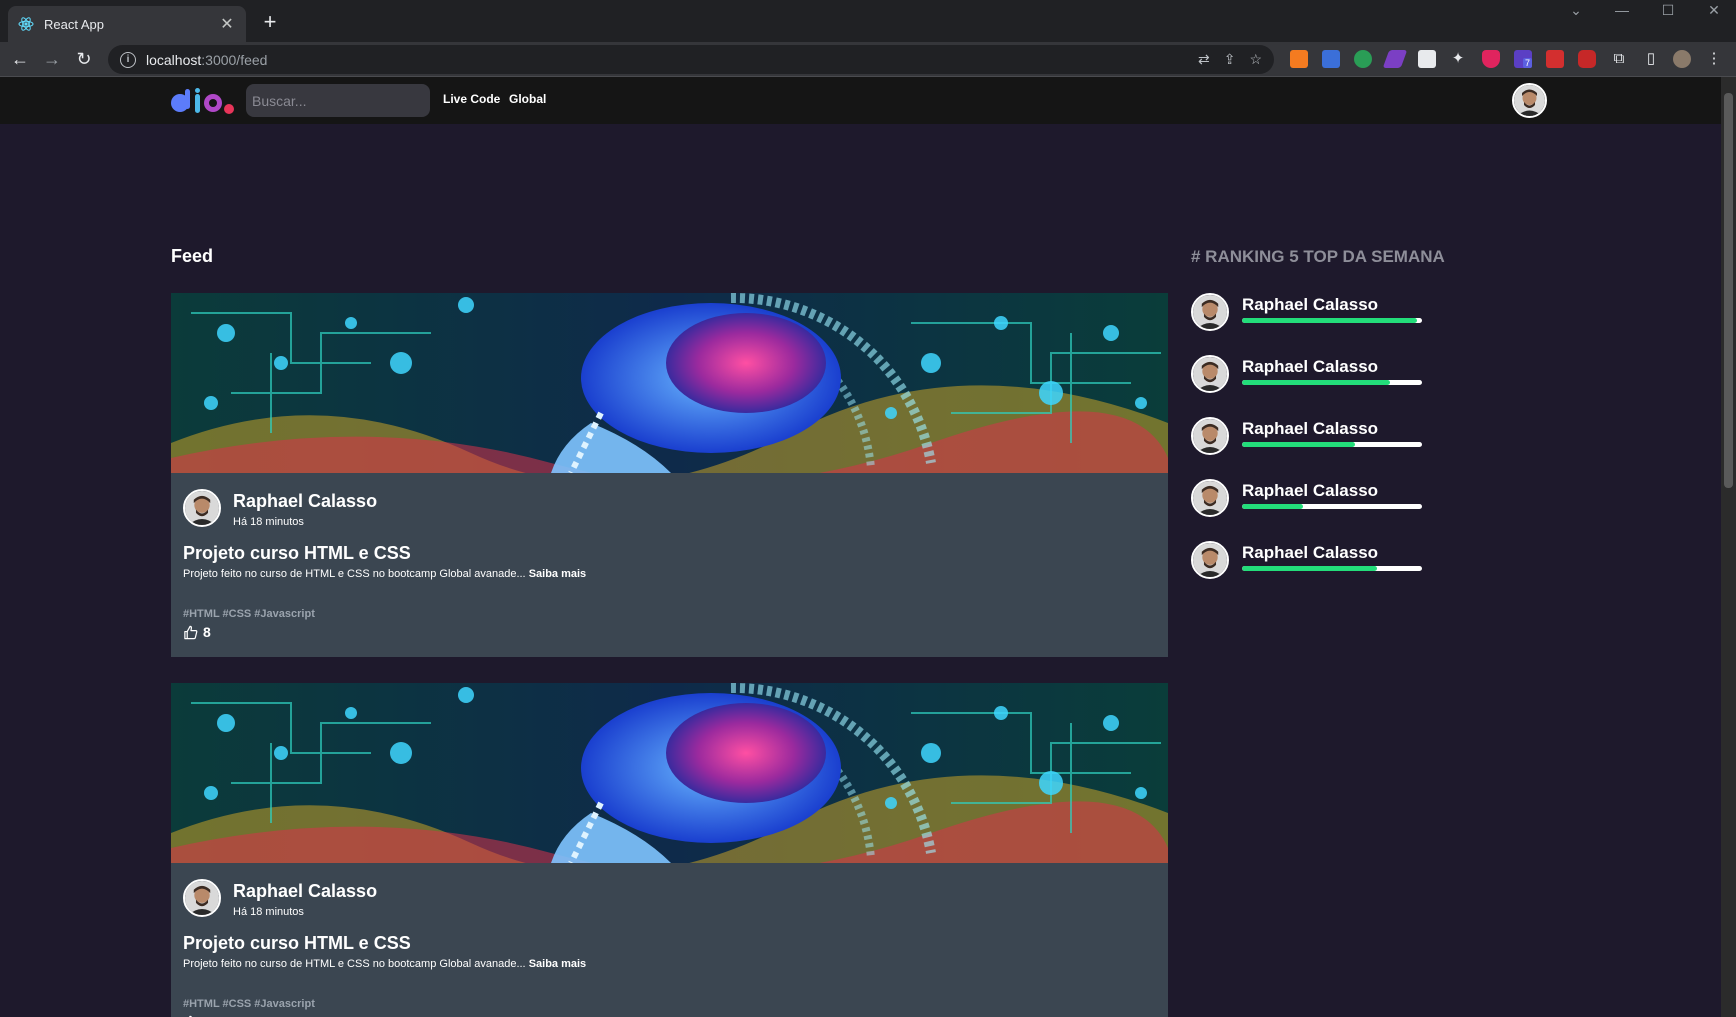 The height and width of the screenshot is (1017, 1736). Describe the element at coordinates (1523, 59) in the screenshot. I see `extension-icon: 7` at that location.